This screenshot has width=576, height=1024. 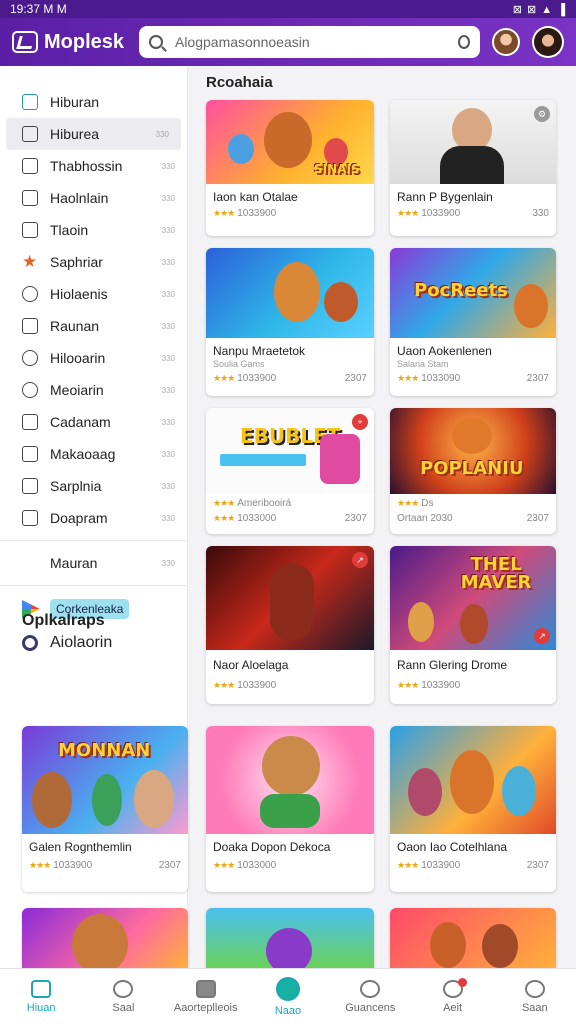 I want to click on sidebar-item-cadanam: Cadanam 330, so click(x=93, y=422).